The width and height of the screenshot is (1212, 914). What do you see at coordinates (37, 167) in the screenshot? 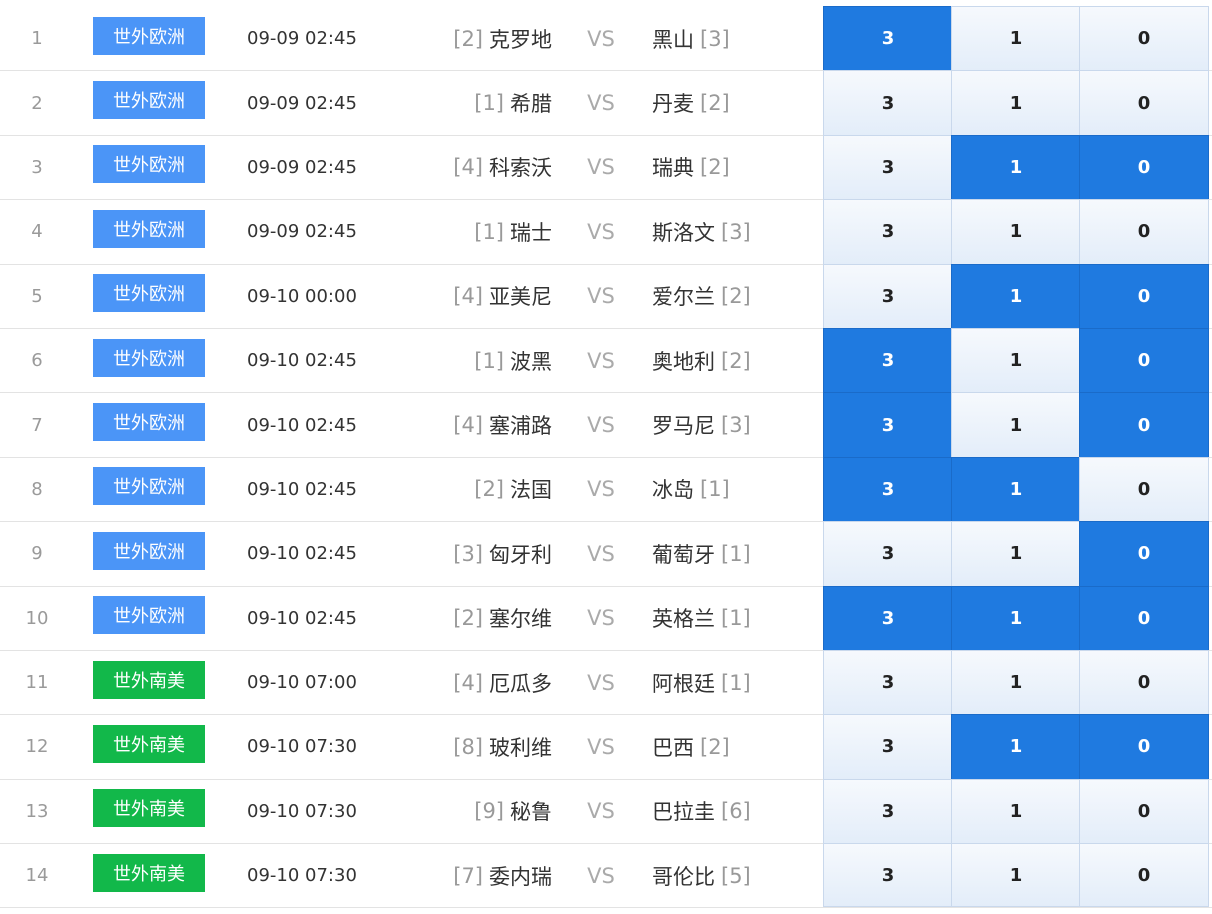
I see `match-number: 3` at bounding box center [37, 167].